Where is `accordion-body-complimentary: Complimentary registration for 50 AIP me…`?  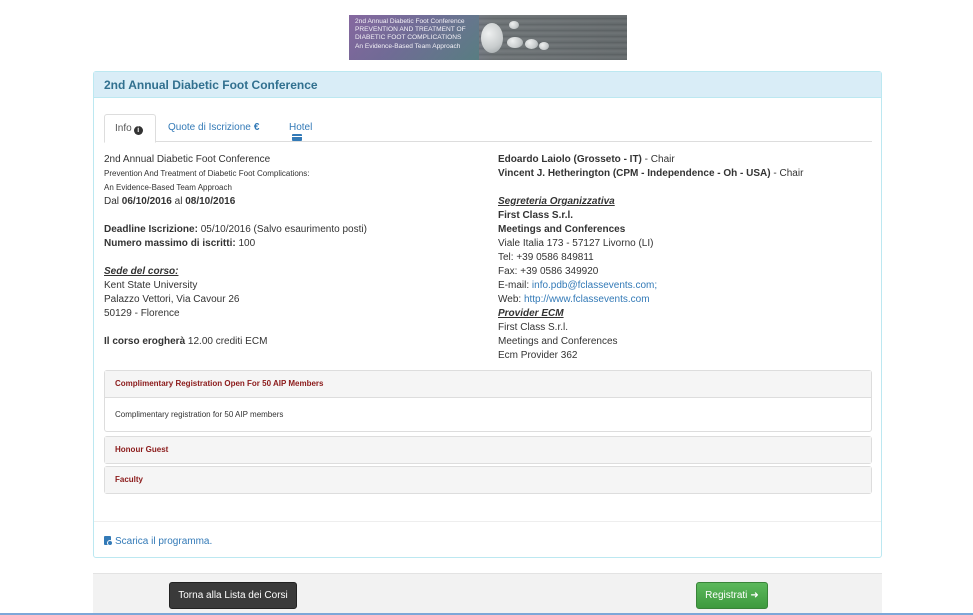
accordion-body-complimentary: Complimentary registration for 50 AIP me… is located at coordinates (488, 414).